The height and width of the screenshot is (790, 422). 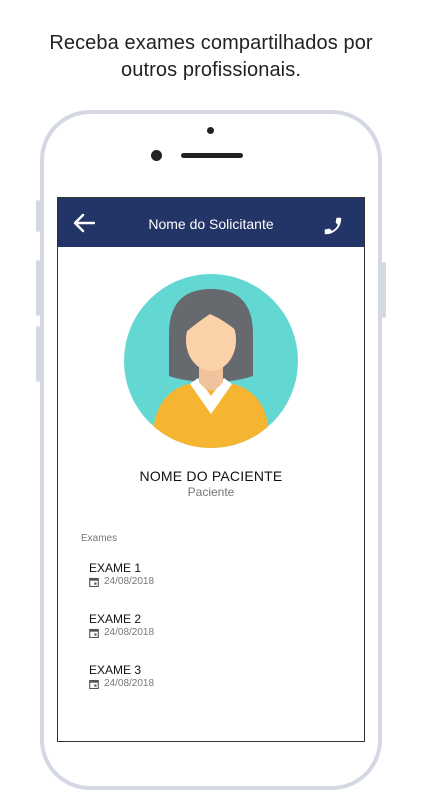 I want to click on app-bar: Nome do Solicitante, so click(x=211, y=222).